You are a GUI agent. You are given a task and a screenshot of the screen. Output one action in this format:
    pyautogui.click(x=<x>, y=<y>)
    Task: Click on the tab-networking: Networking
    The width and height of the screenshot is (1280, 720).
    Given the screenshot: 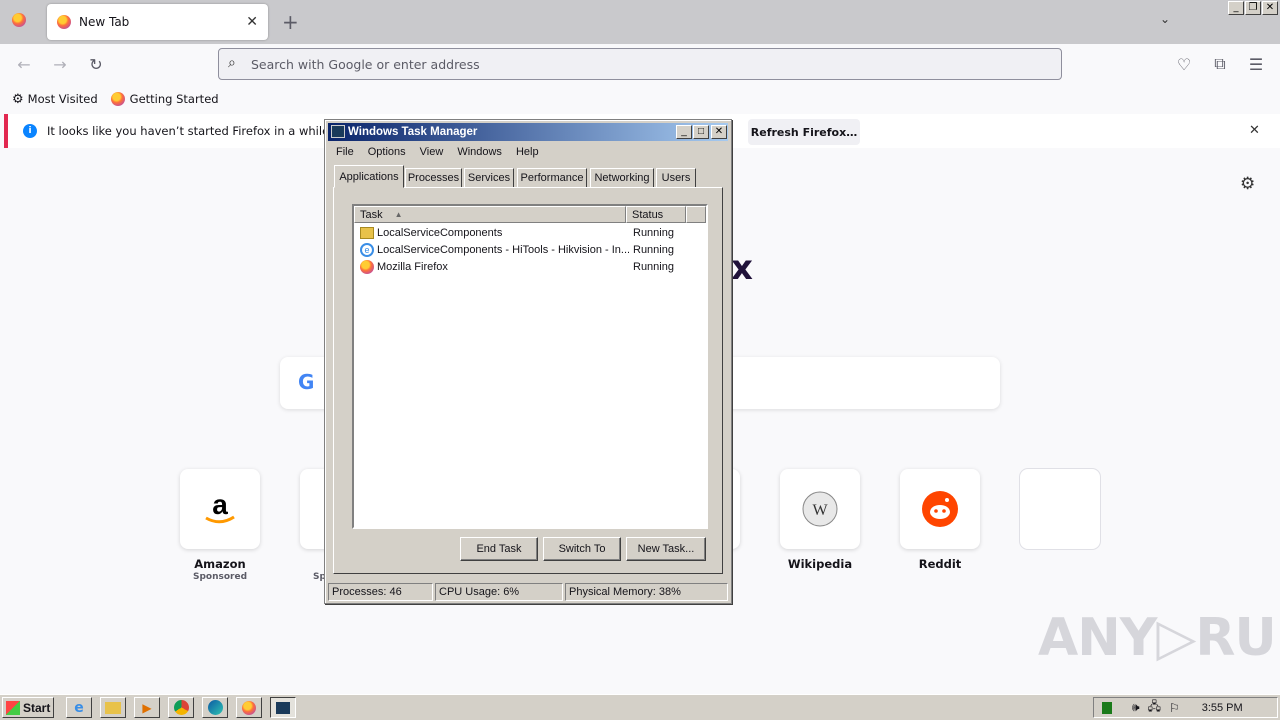 What is the action you would take?
    pyautogui.click(x=622, y=178)
    